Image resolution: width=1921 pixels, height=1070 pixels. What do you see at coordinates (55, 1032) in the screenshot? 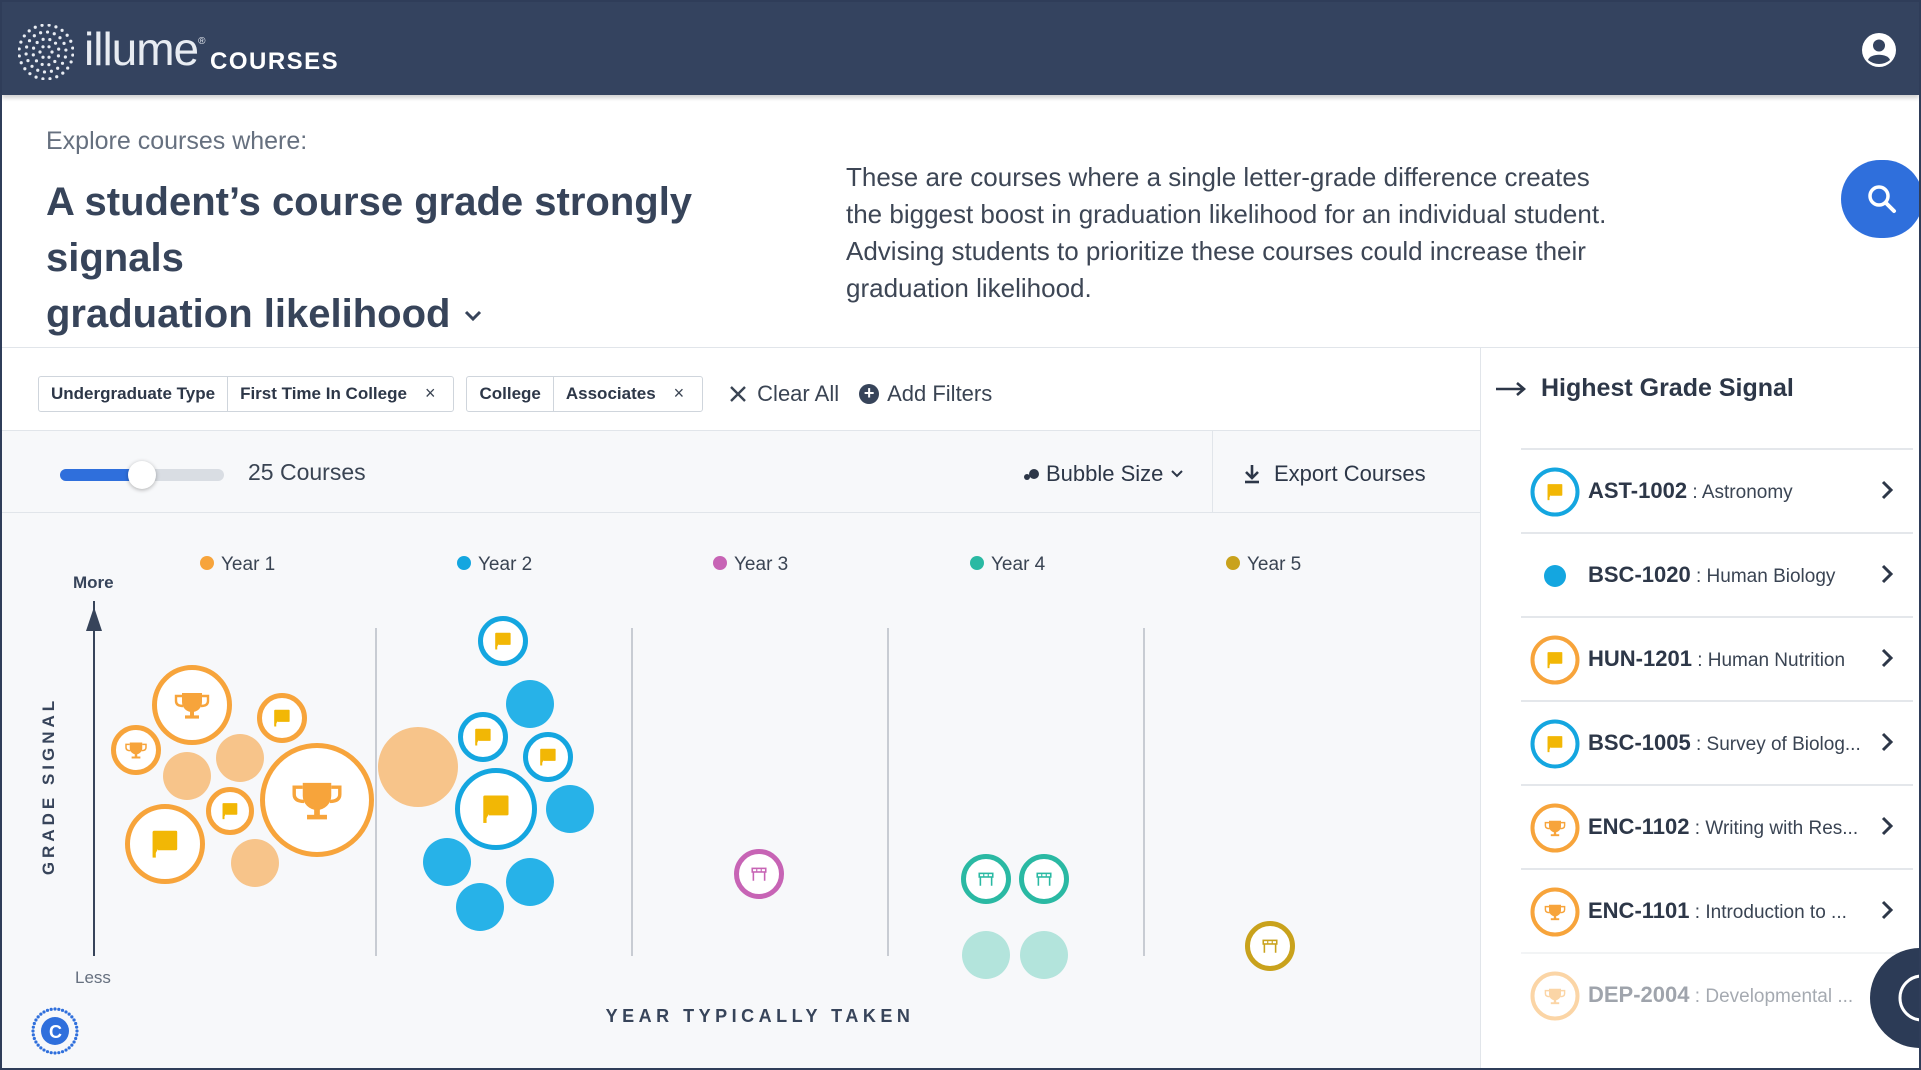
I see `svg-text: C` at bounding box center [55, 1032].